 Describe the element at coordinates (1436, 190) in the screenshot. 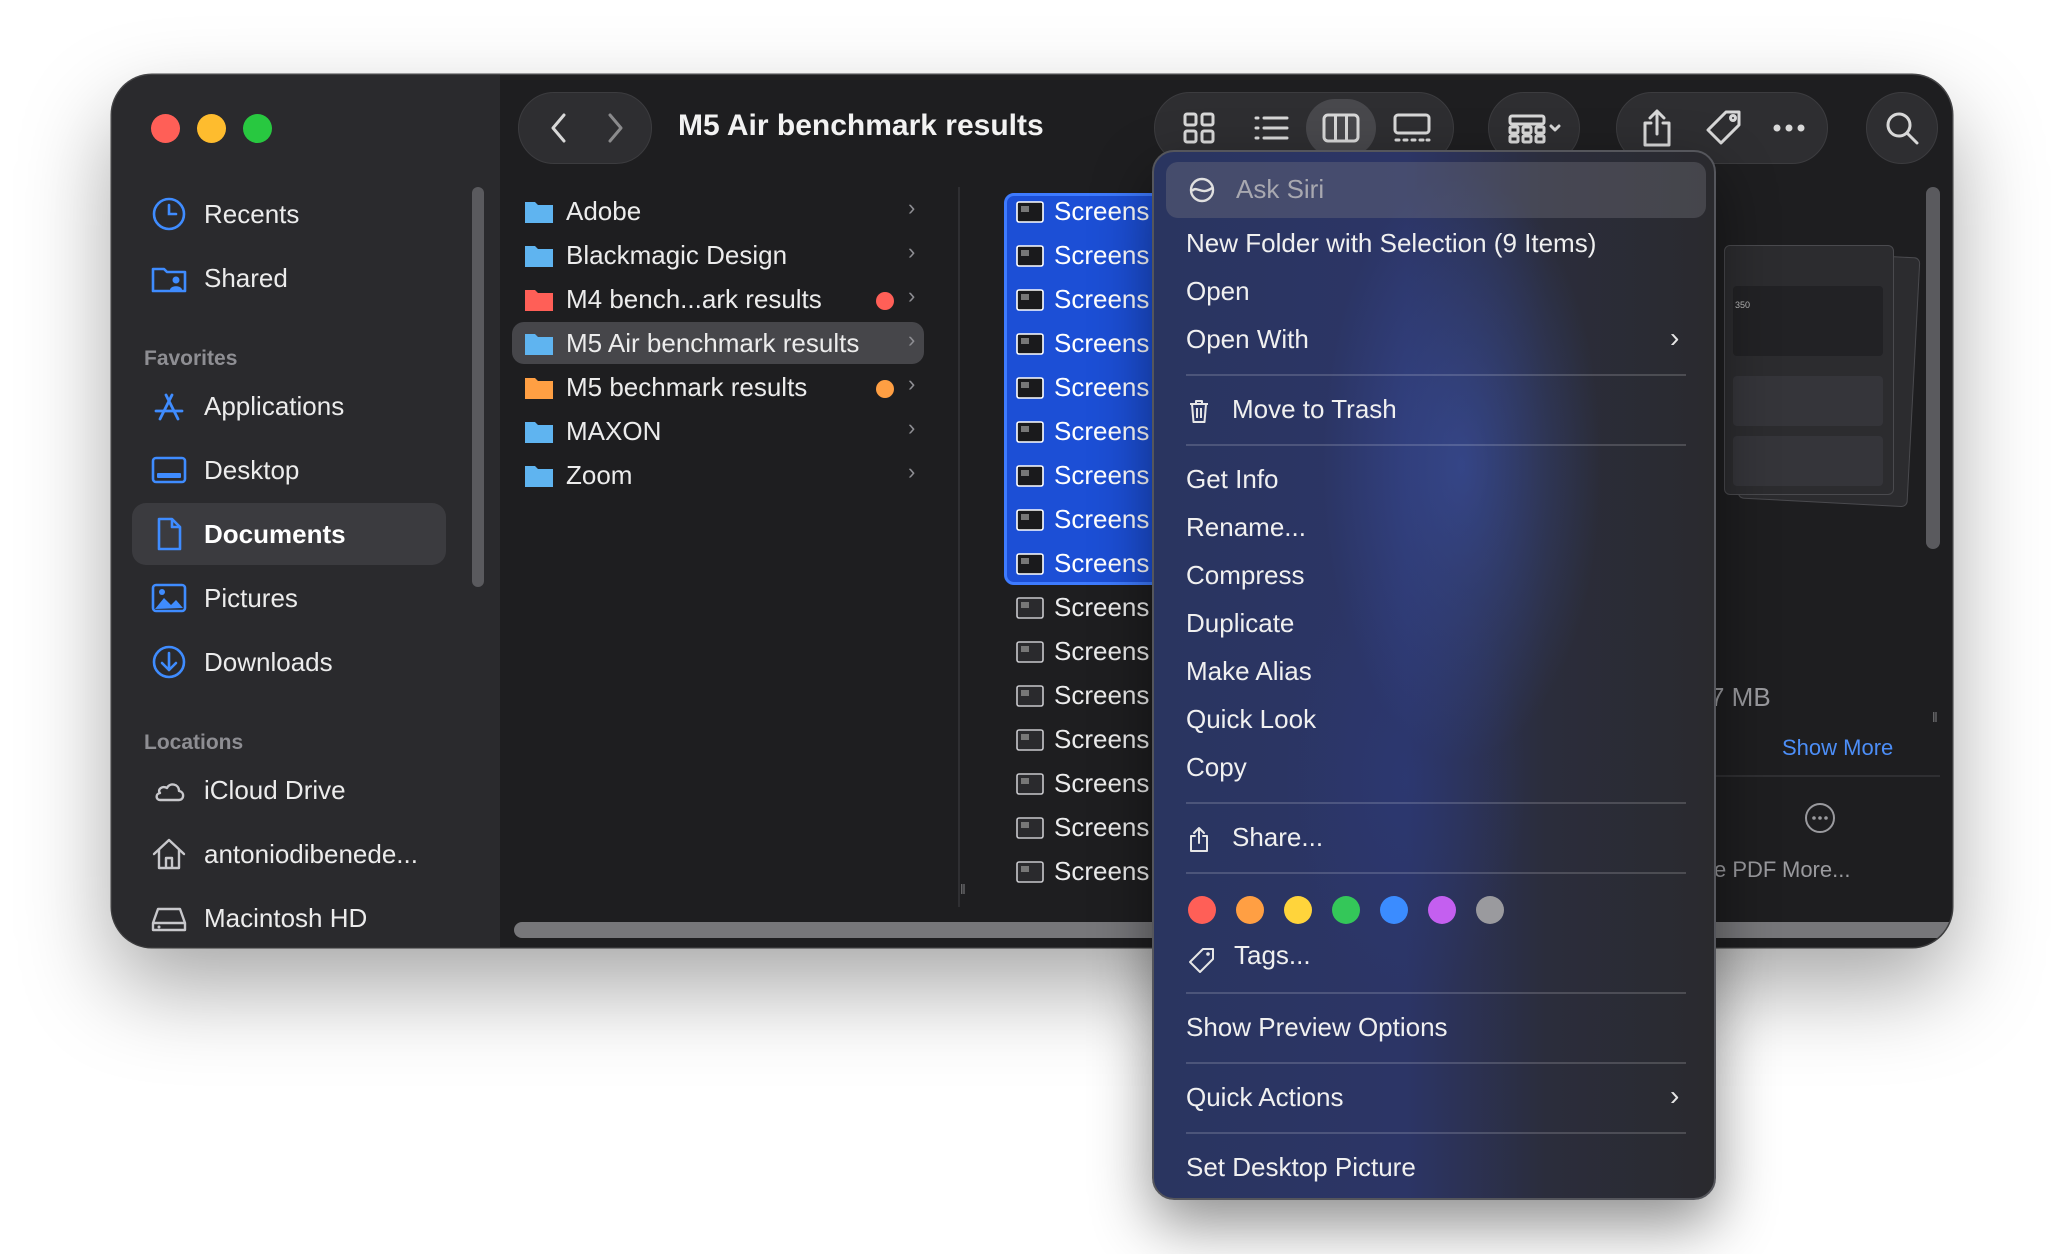

I see `ask-siri-item: Ask Siri` at that location.